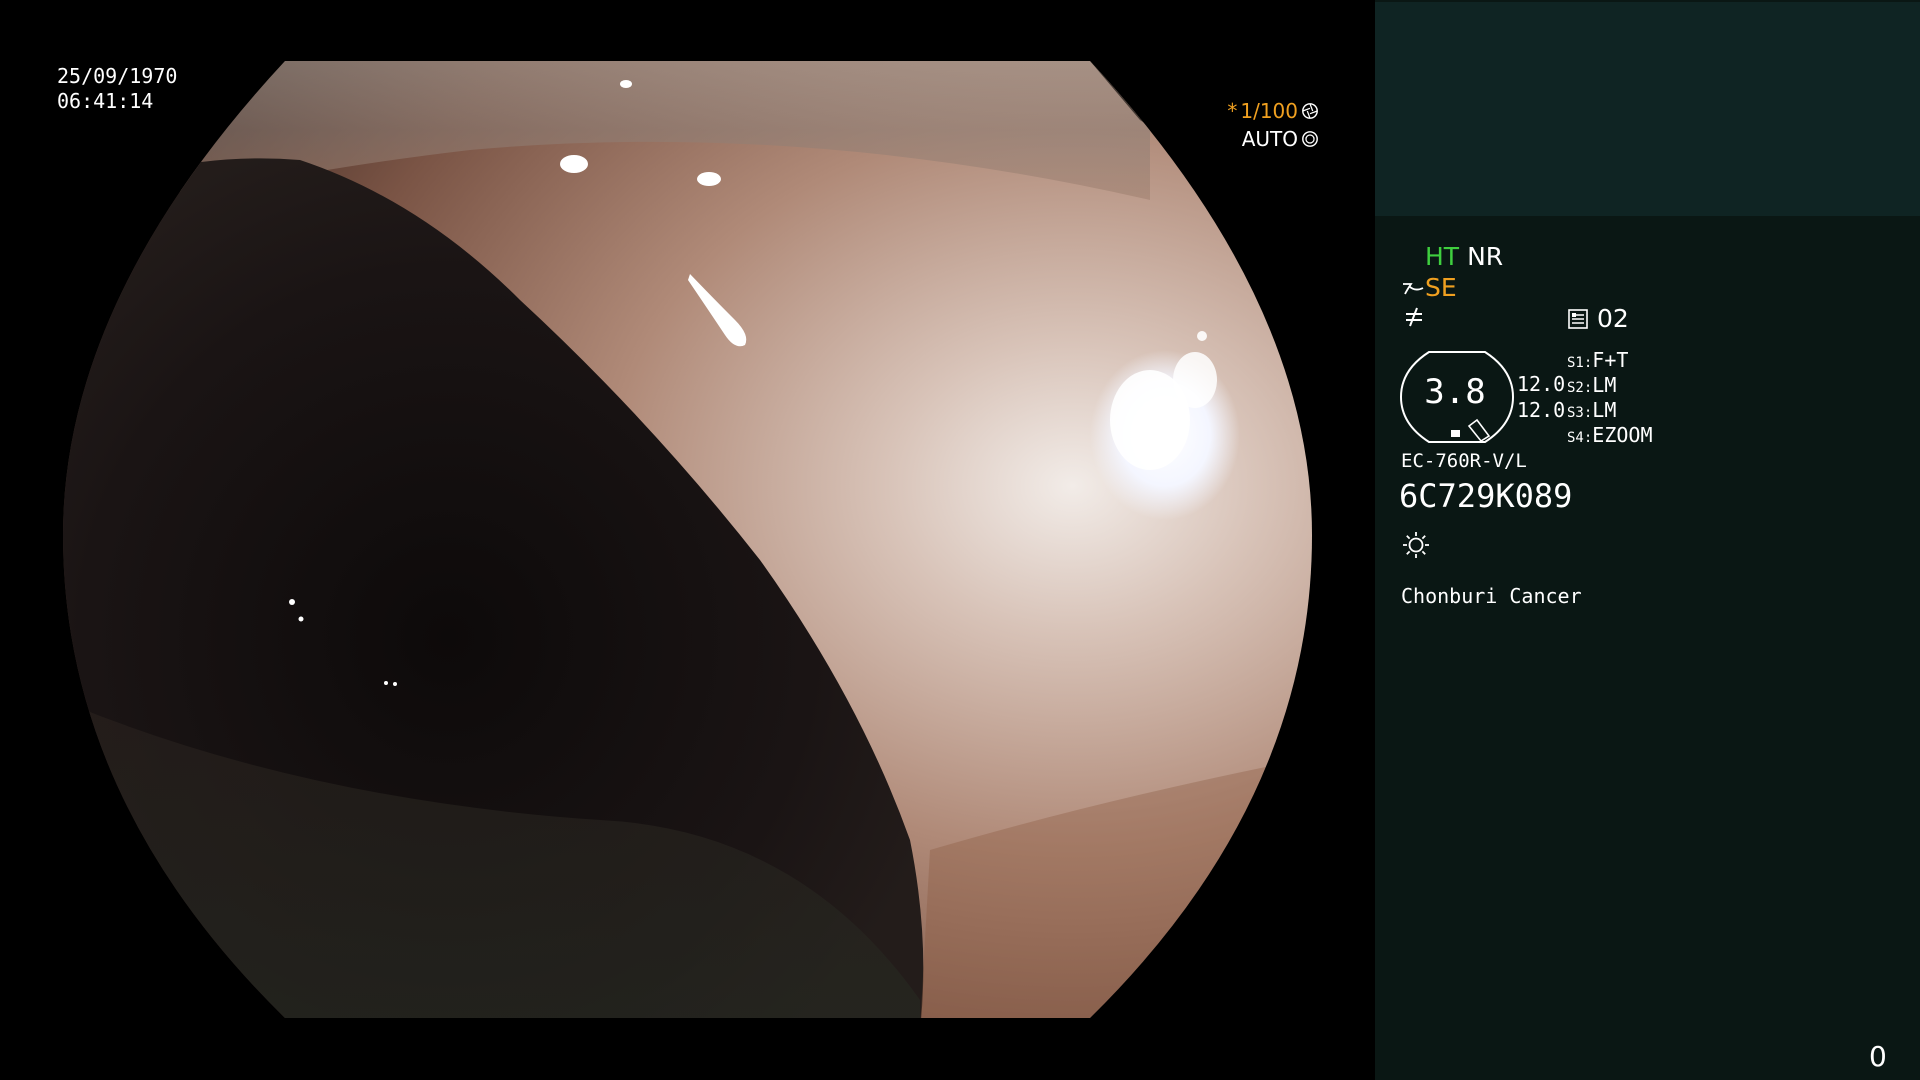  What do you see at coordinates (1441, 287) in the screenshot?
I see `se-label: SE` at bounding box center [1441, 287].